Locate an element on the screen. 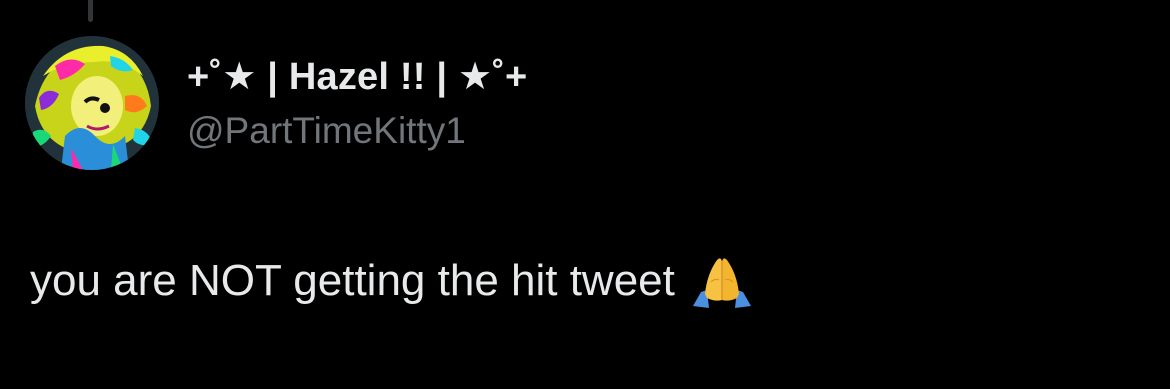 This screenshot has height=389, width=1170. avatar is located at coordinates (92, 103).